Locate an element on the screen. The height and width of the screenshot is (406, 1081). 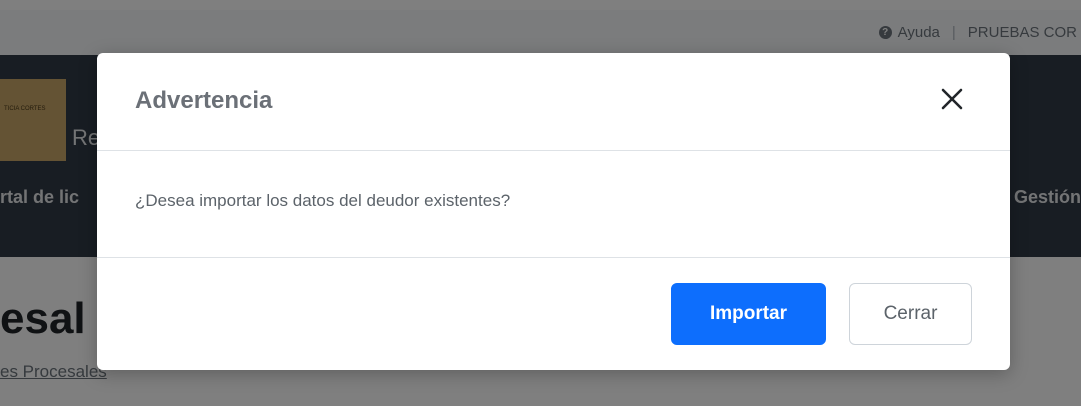
import-button: Importar is located at coordinates (748, 314).